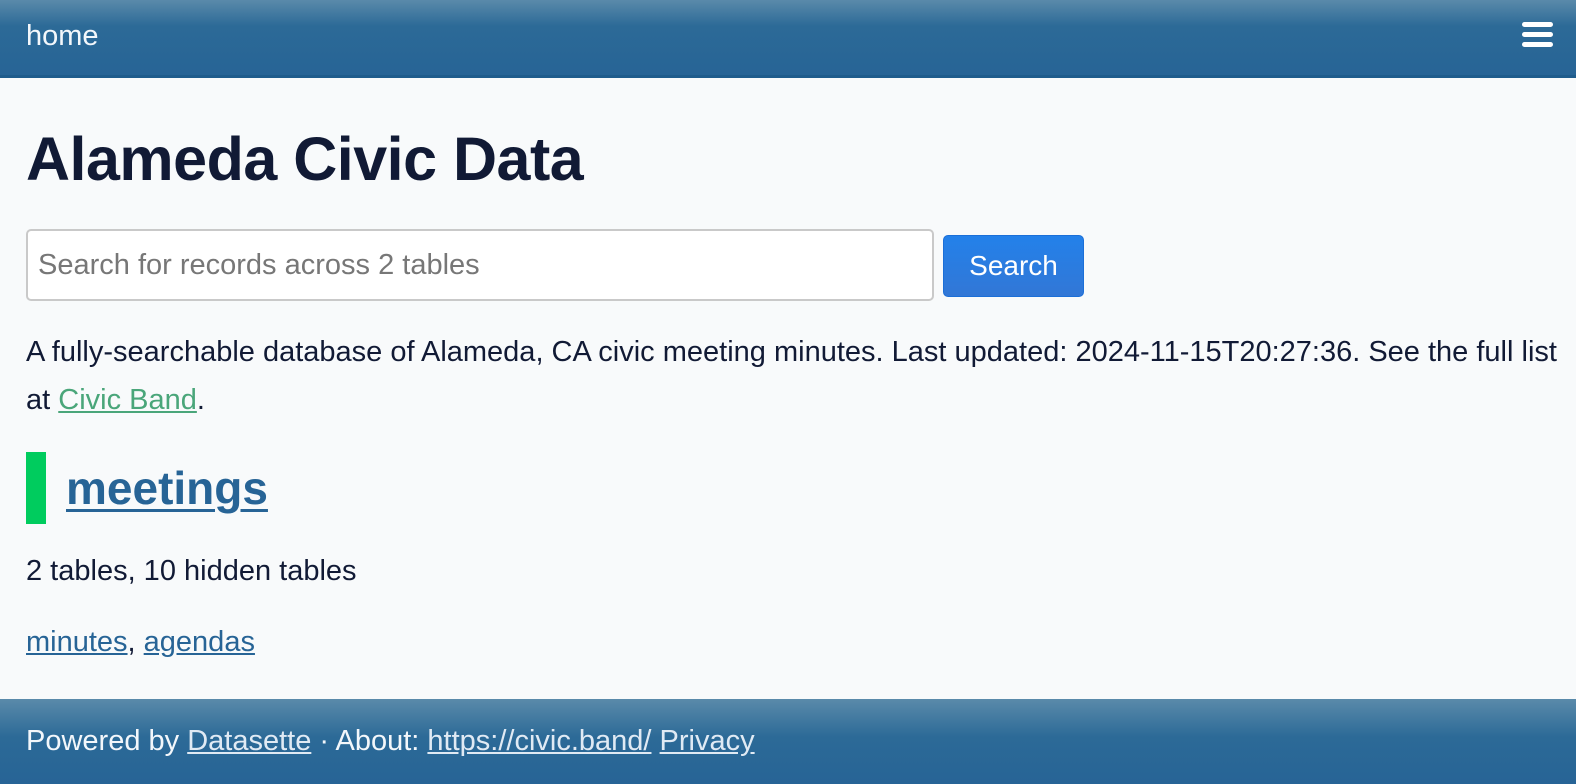 The height and width of the screenshot is (784, 1576). What do you see at coordinates (77, 642) in the screenshot?
I see `table-link-minutes: minutes` at bounding box center [77, 642].